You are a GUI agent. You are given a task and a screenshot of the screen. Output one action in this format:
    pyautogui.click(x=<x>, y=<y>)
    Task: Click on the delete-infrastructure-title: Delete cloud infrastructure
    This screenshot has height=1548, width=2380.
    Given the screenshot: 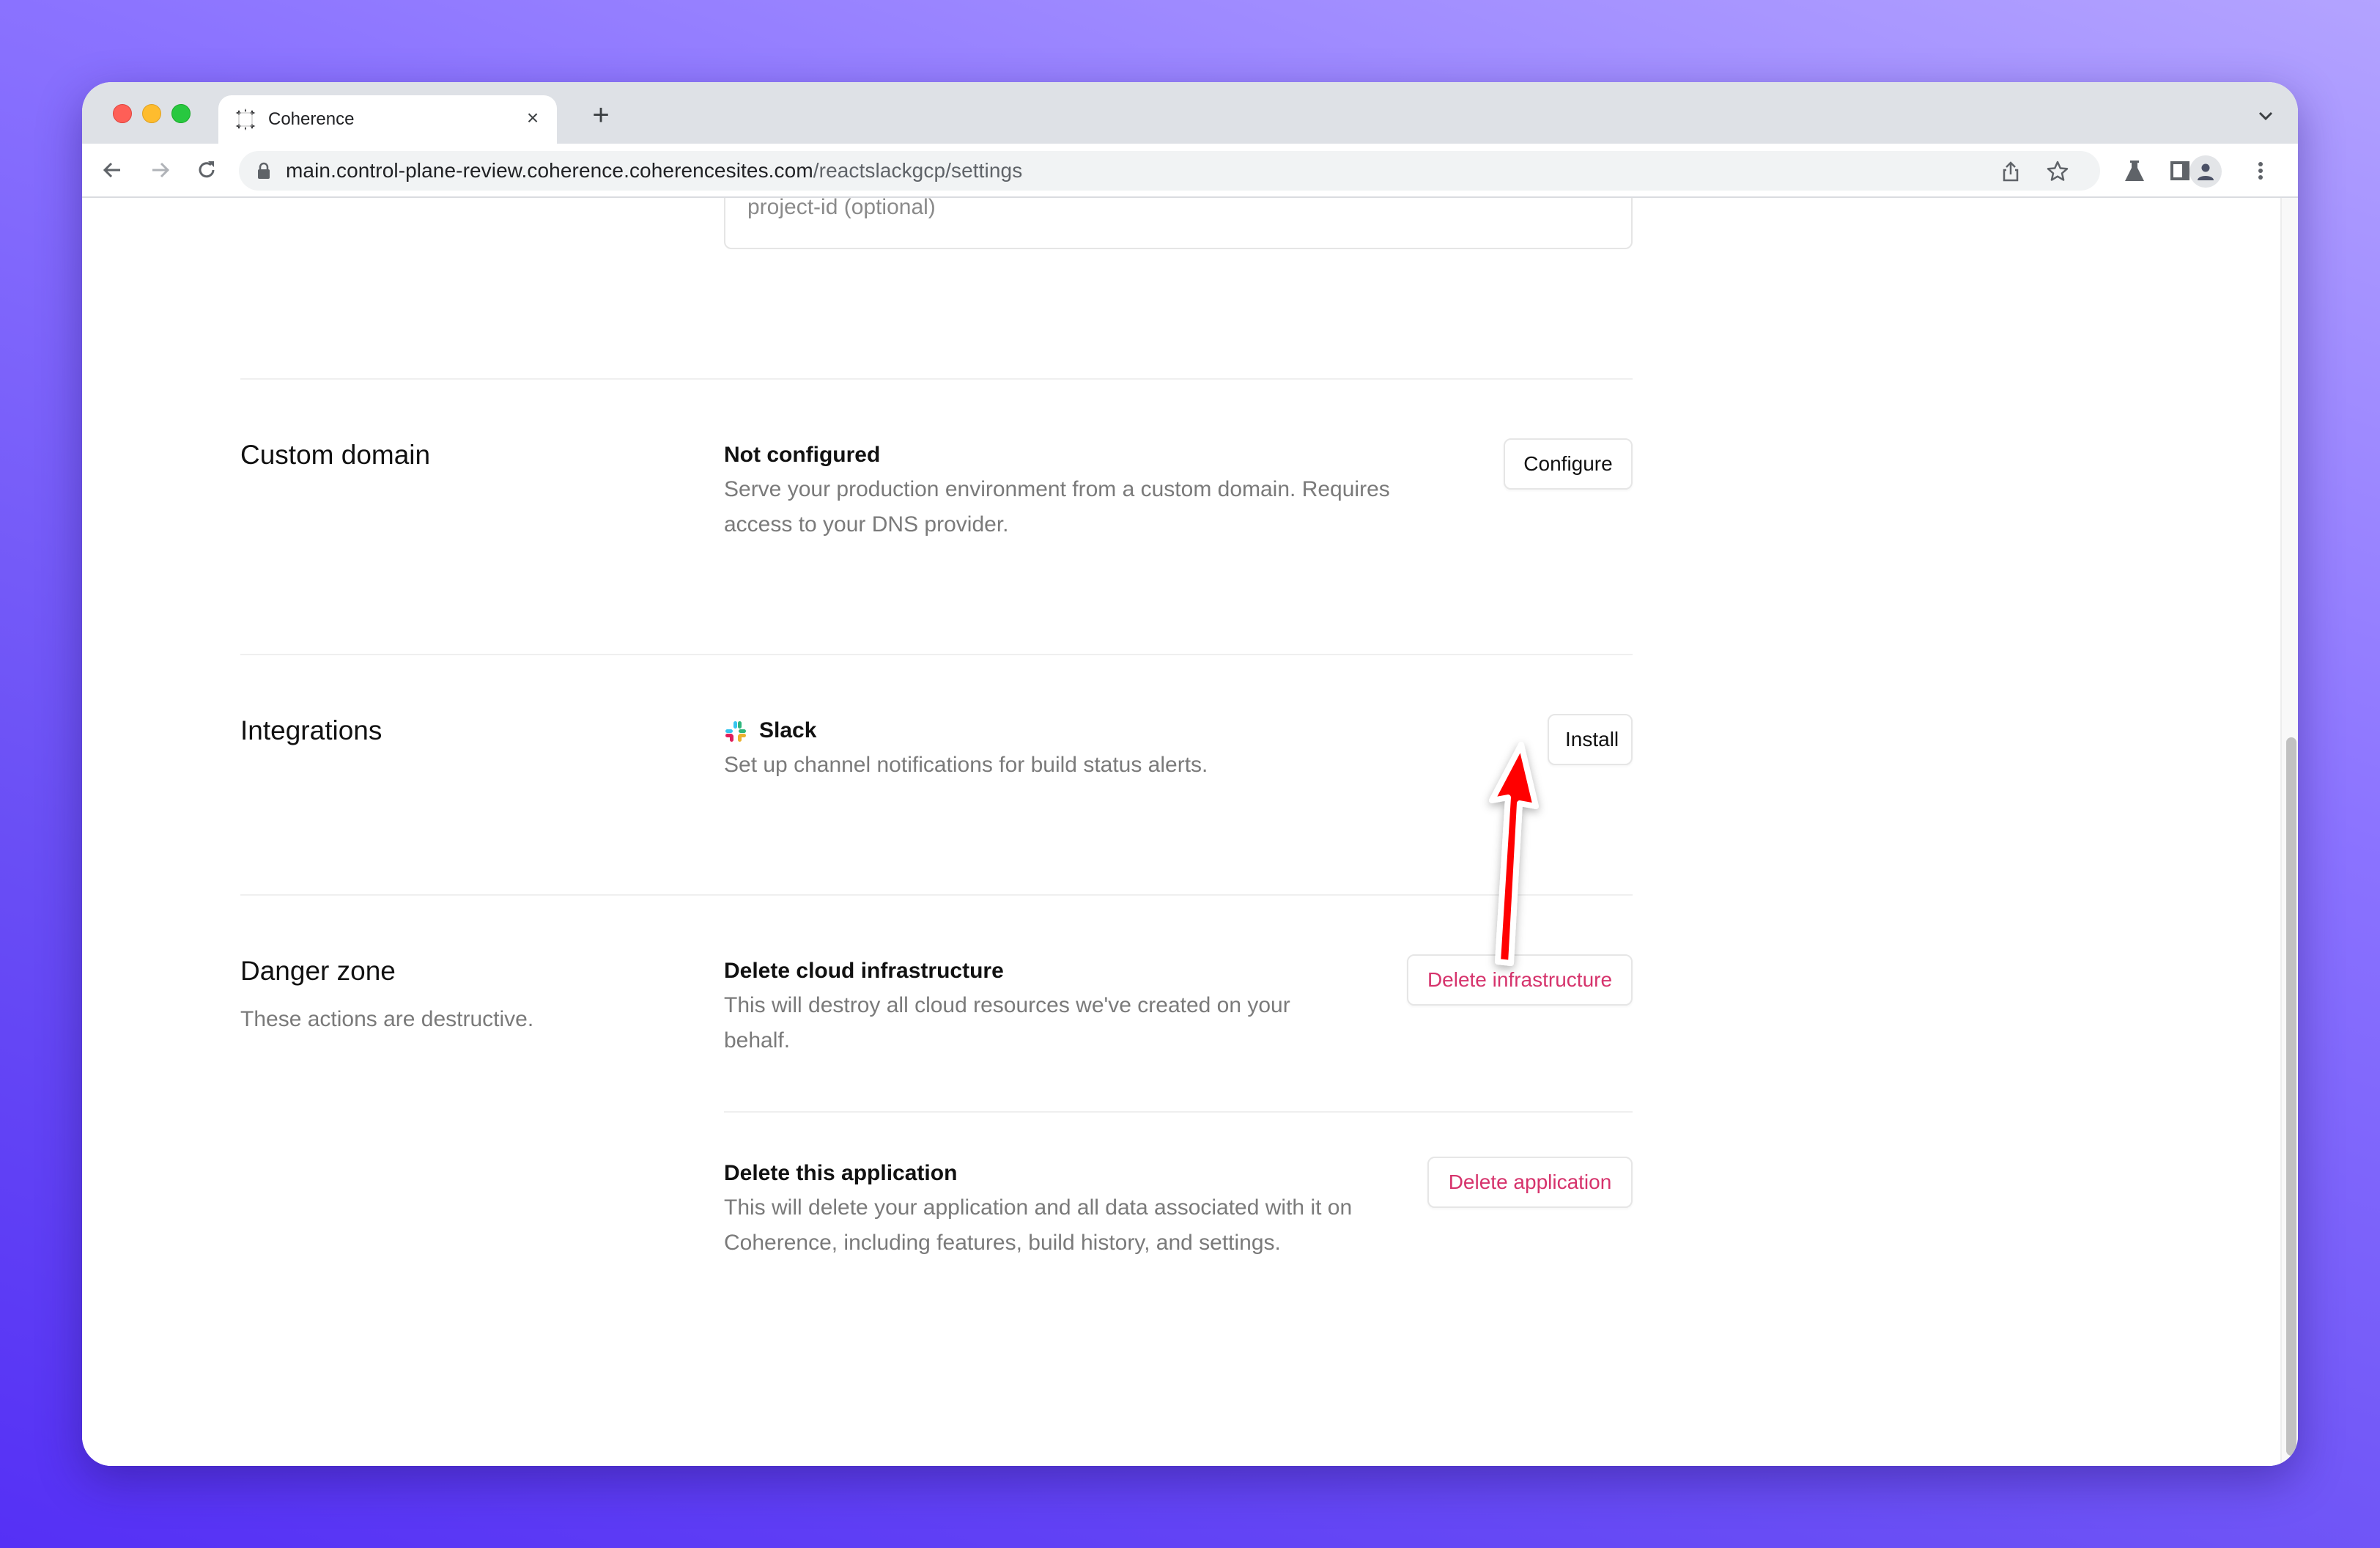 What is the action you would take?
    pyautogui.click(x=864, y=971)
    